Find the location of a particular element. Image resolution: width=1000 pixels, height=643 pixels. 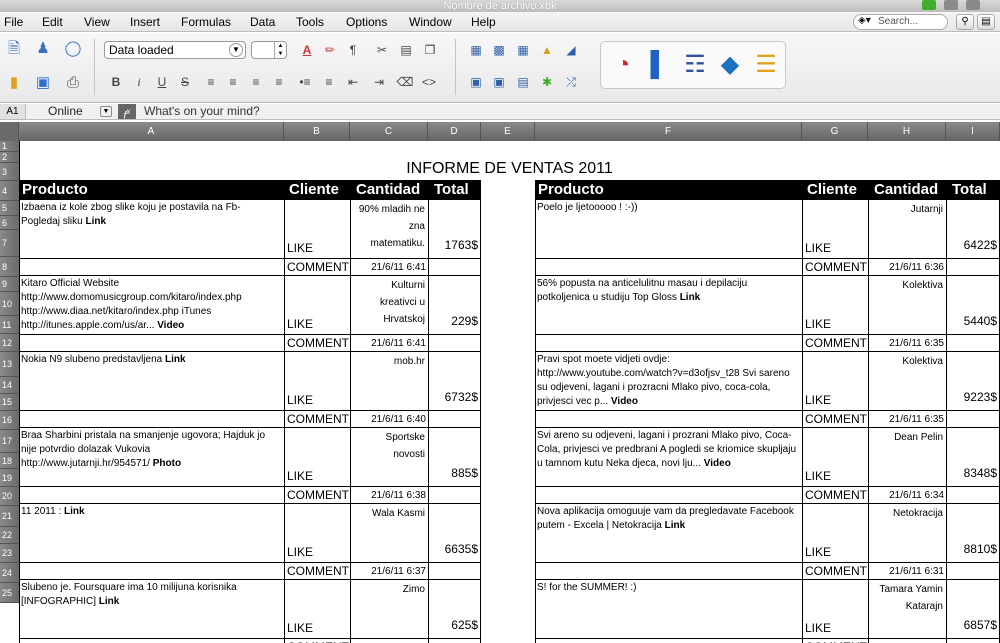

grid-icon: ▦ is located at coordinates (523, 50).